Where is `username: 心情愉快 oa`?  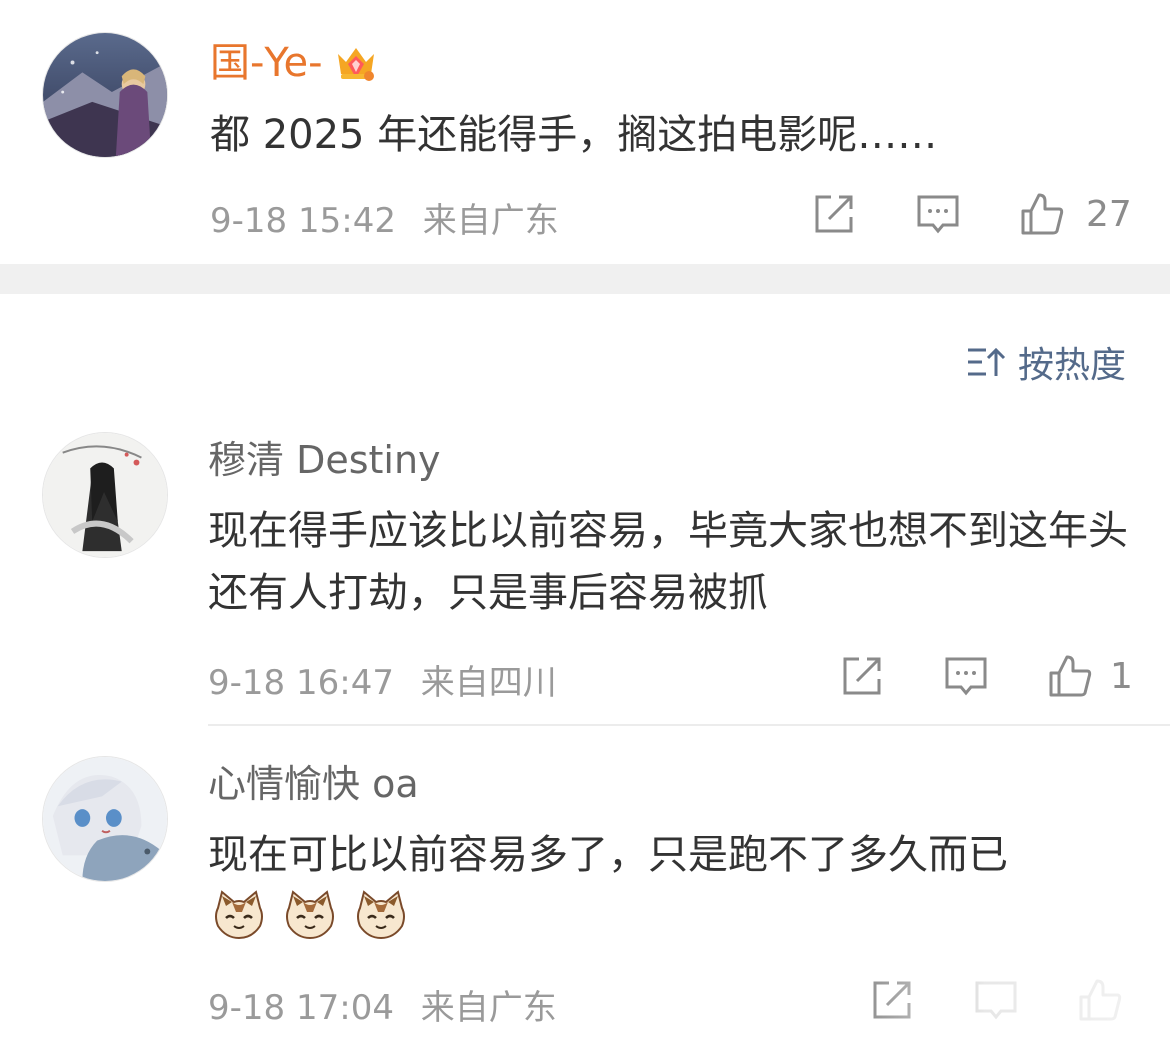 username: 心情愉快 oa is located at coordinates (313, 784).